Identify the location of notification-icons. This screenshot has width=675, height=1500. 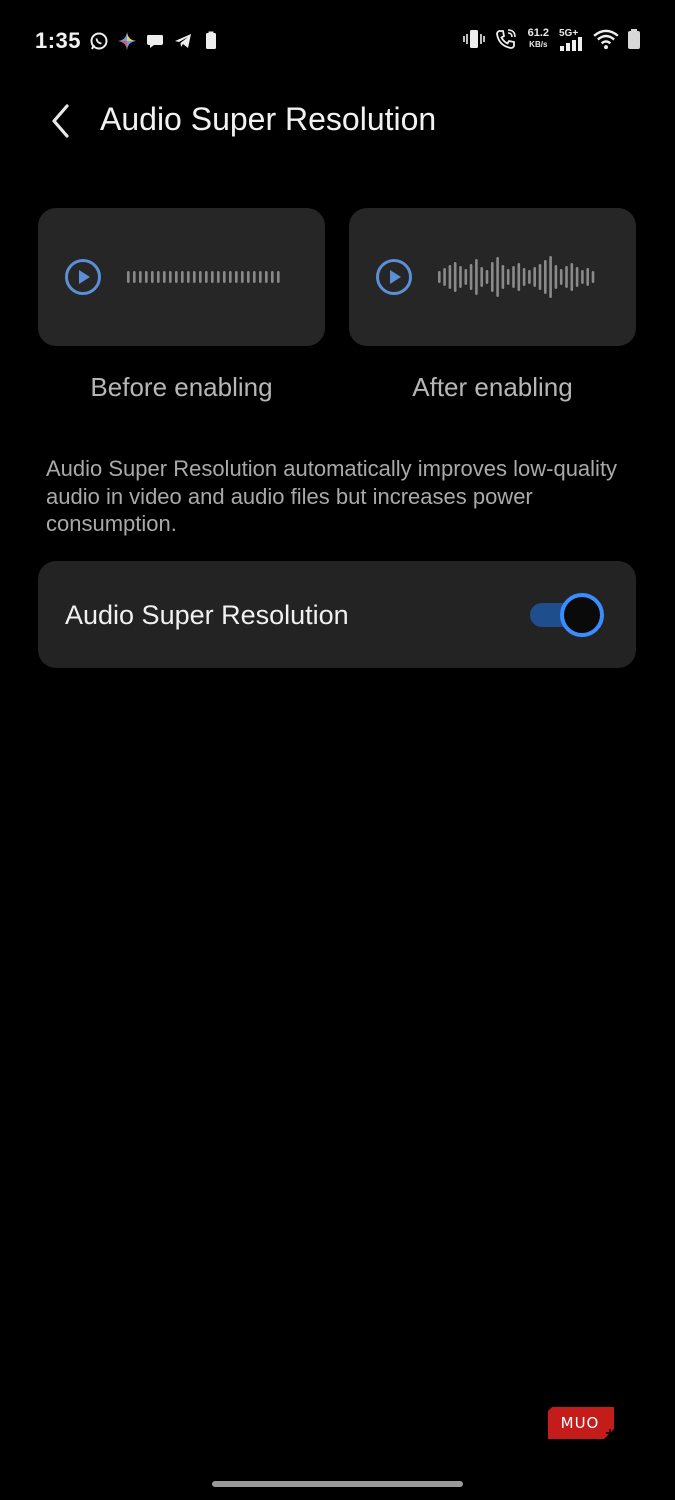
(155, 41).